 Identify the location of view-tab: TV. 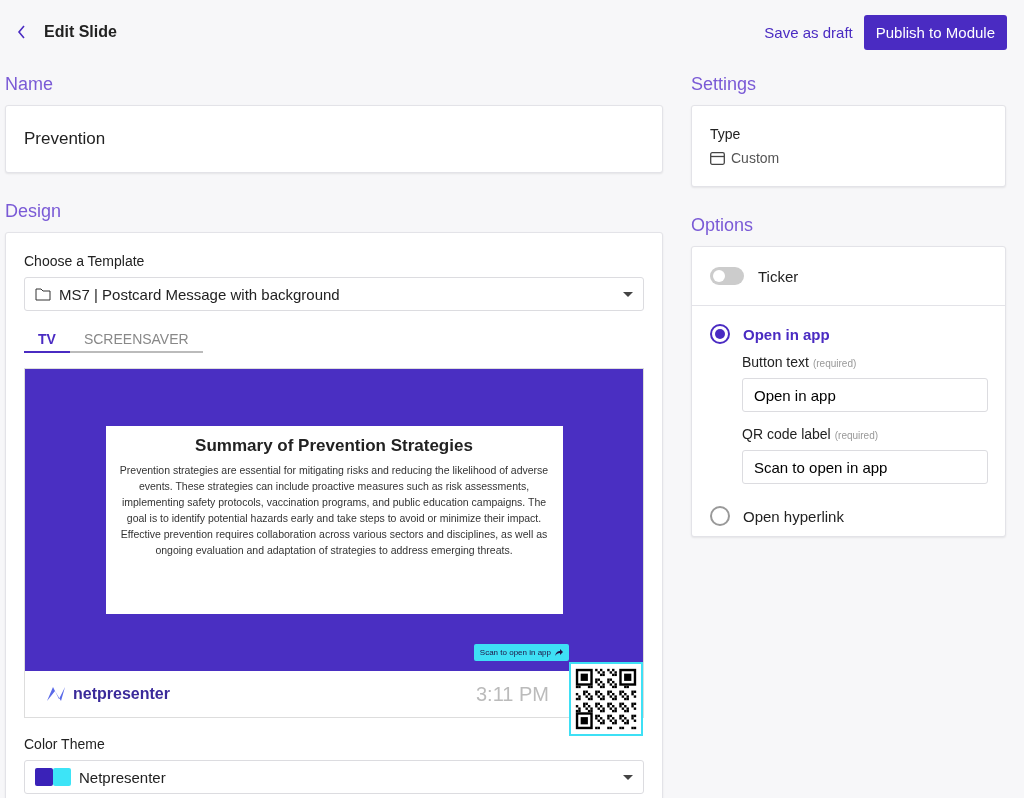
(47, 340).